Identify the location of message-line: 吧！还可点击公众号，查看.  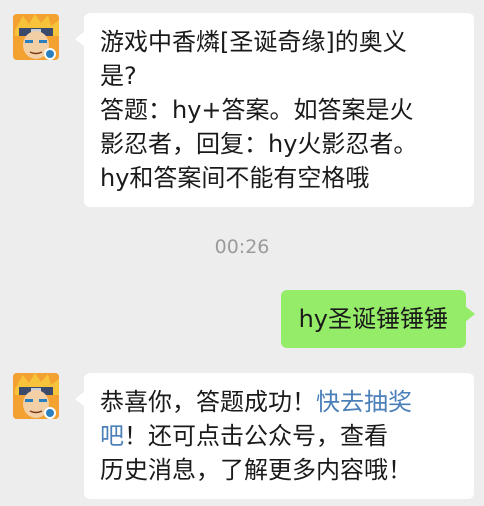
(280, 436).